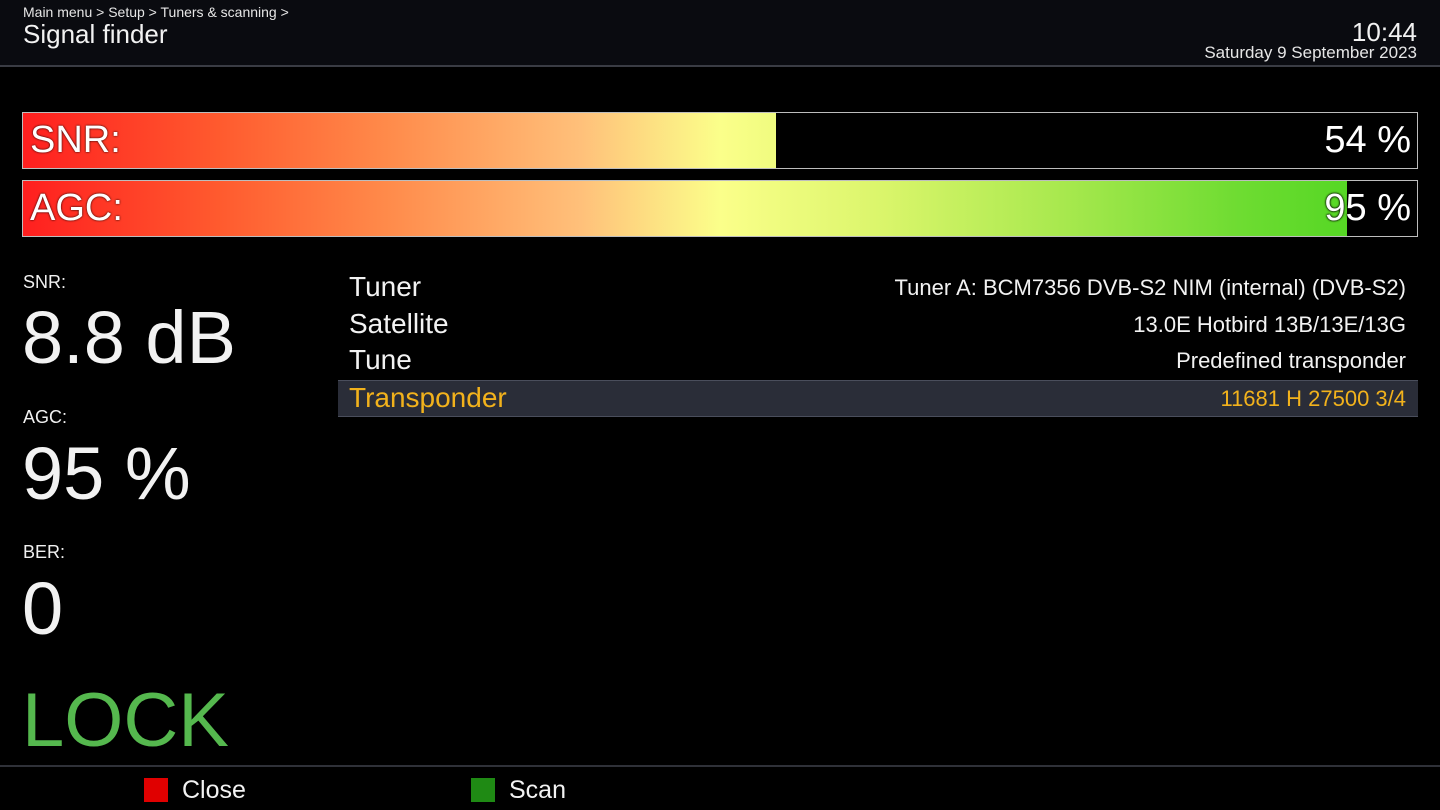 The height and width of the screenshot is (810, 1440). Describe the element at coordinates (125, 720) in the screenshot. I see `lock-status: LOCK` at that location.